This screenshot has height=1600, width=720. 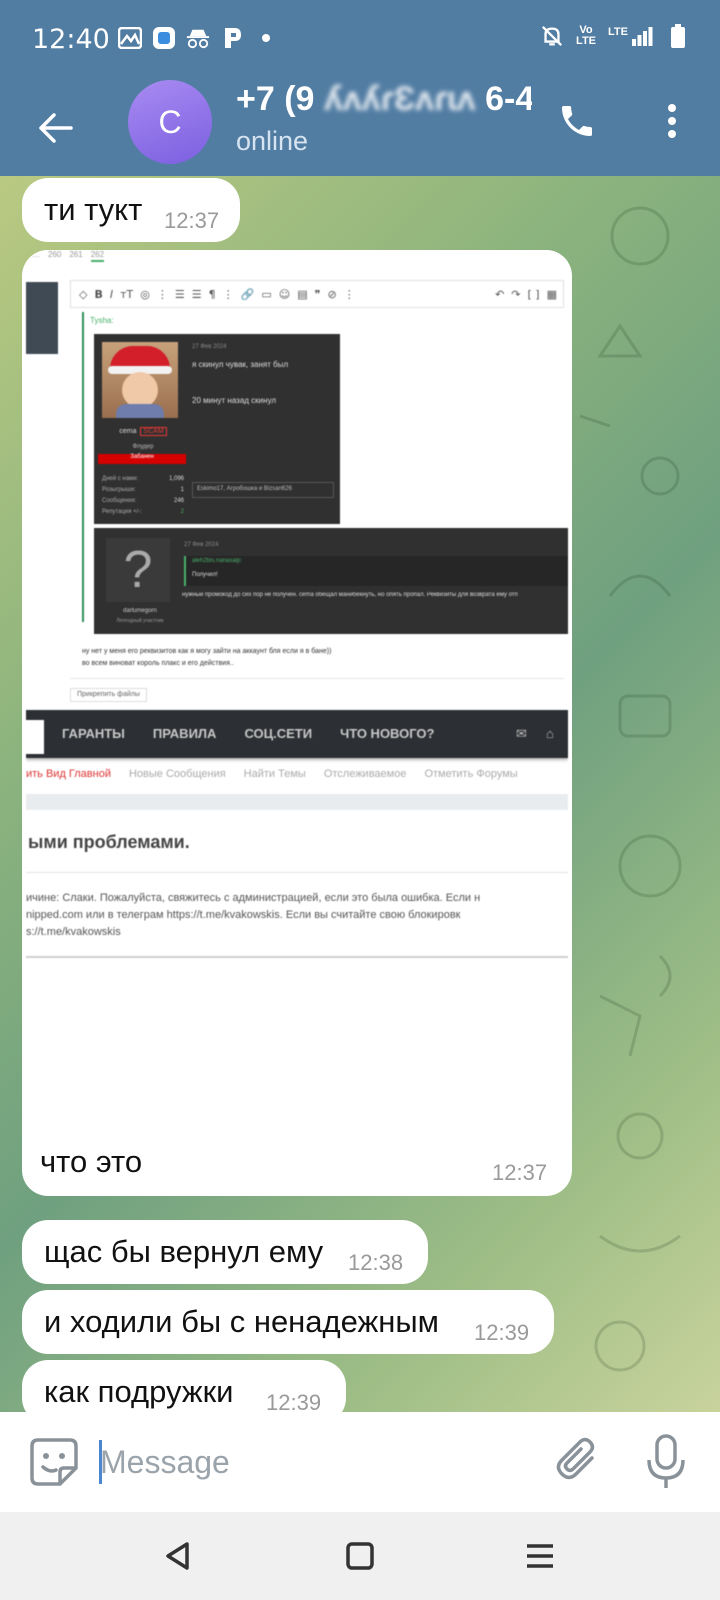 What do you see at coordinates (97, 256) in the screenshot?
I see `page-item: 262` at bounding box center [97, 256].